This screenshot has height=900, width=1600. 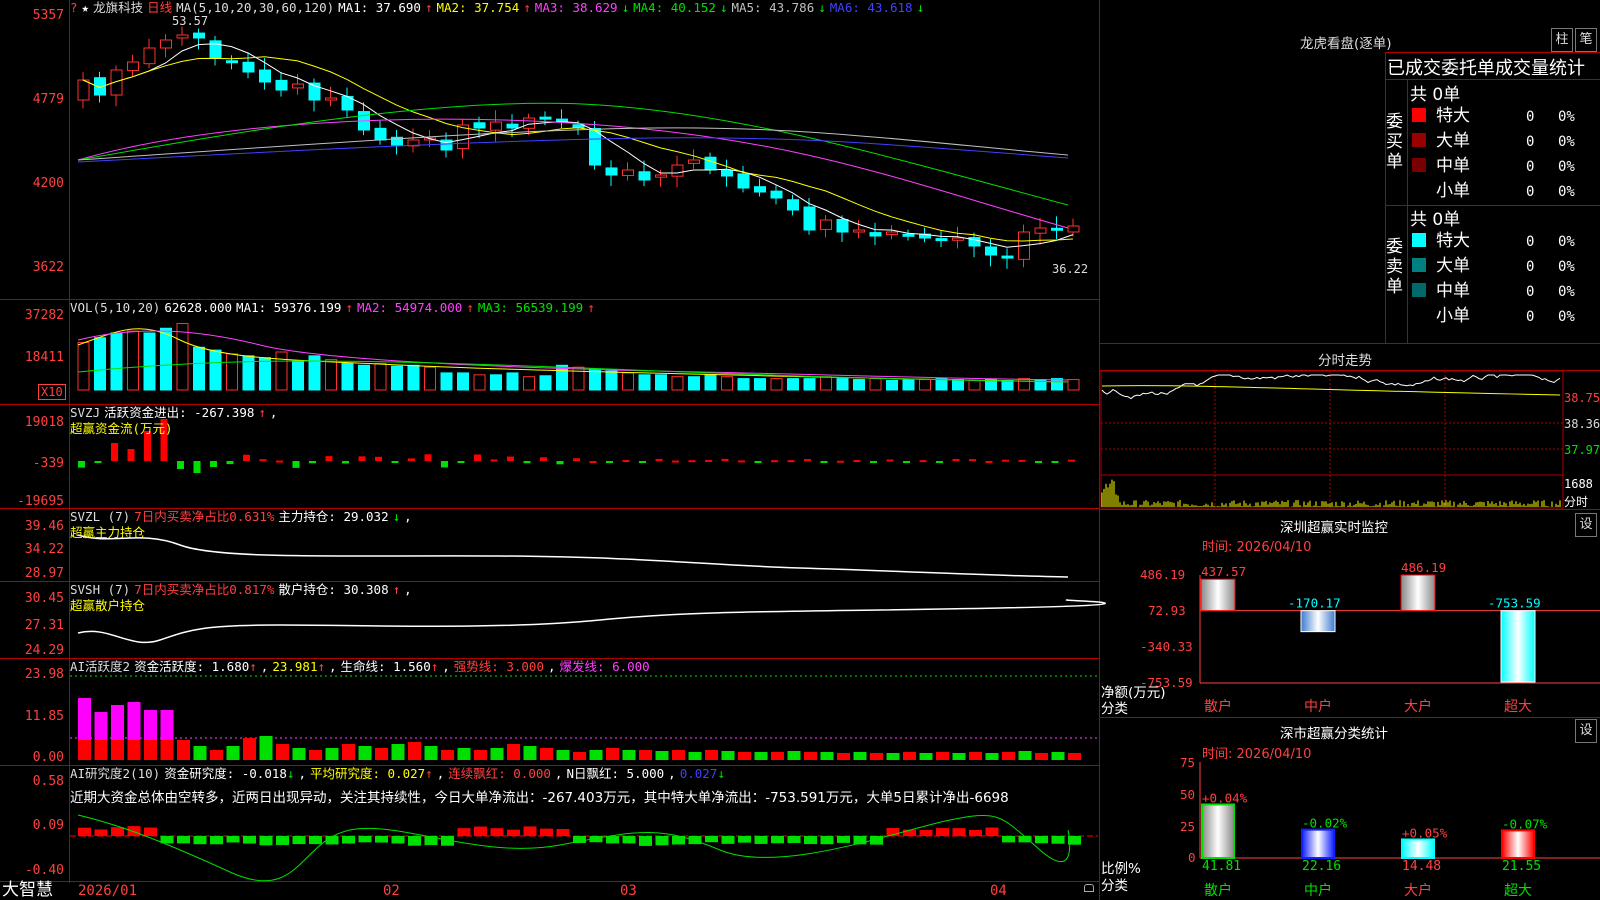 What do you see at coordinates (1218, 890) in the screenshot?
I see `classify-category-label: 散户` at bounding box center [1218, 890].